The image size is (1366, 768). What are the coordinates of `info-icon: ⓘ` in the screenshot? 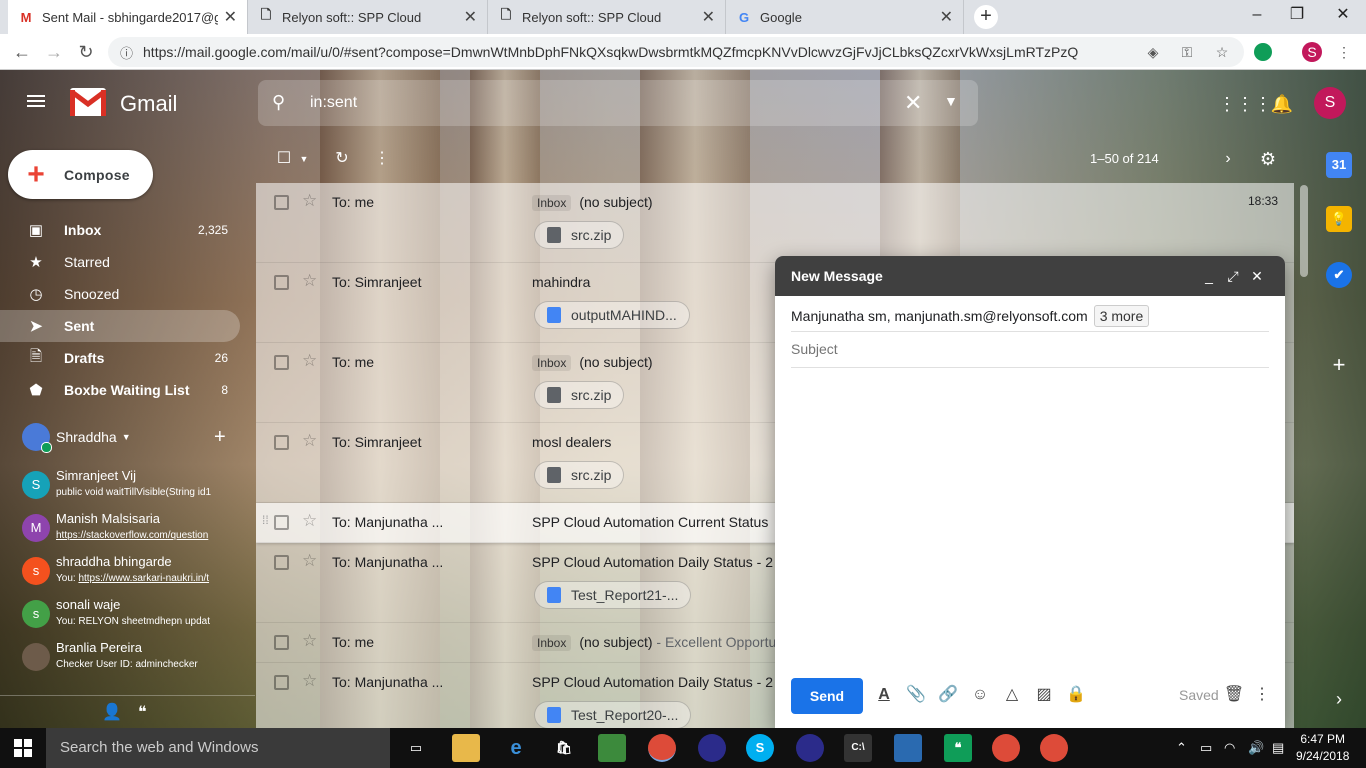 It's located at (126, 52).